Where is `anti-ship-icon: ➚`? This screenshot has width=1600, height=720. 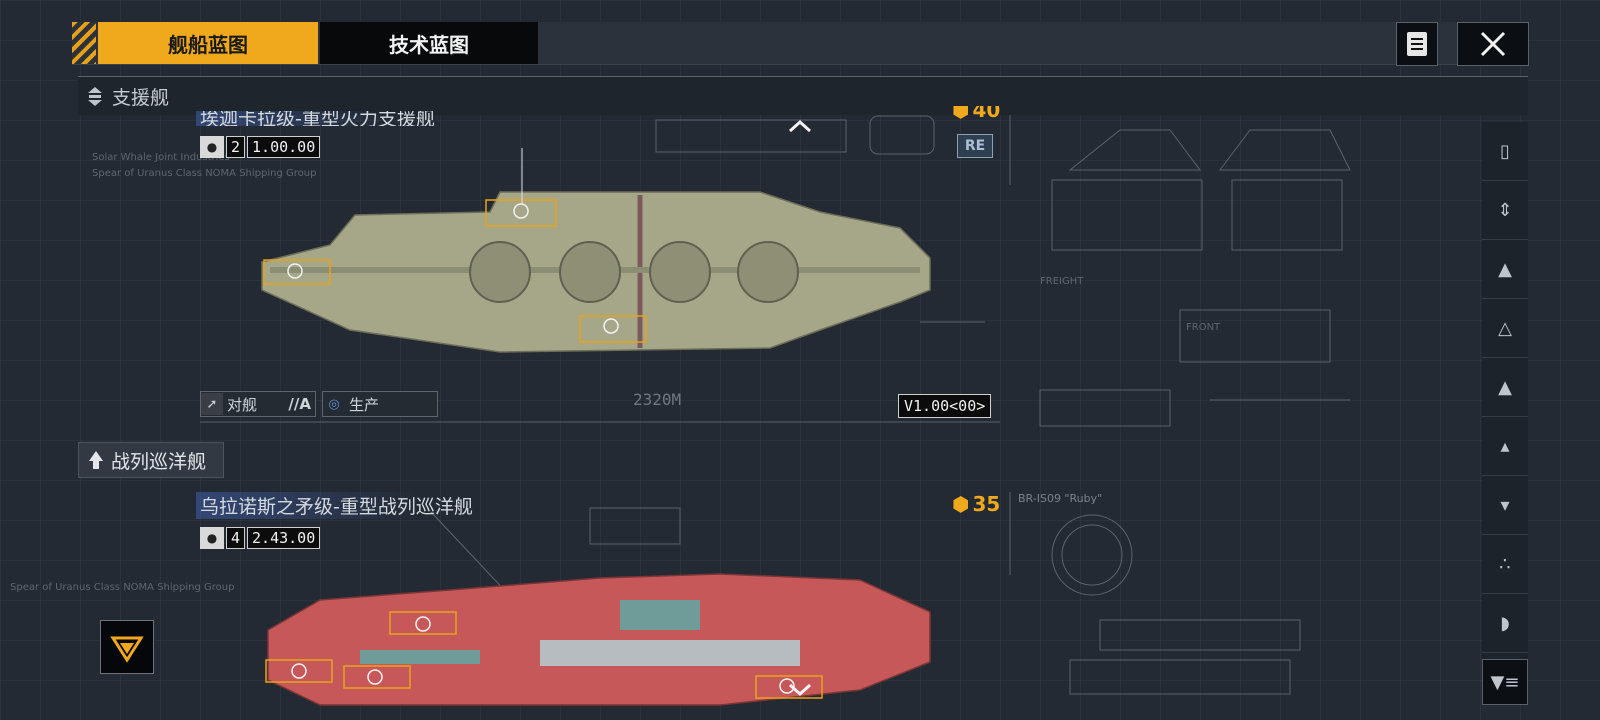 anti-ship-icon: ➚ is located at coordinates (212, 404).